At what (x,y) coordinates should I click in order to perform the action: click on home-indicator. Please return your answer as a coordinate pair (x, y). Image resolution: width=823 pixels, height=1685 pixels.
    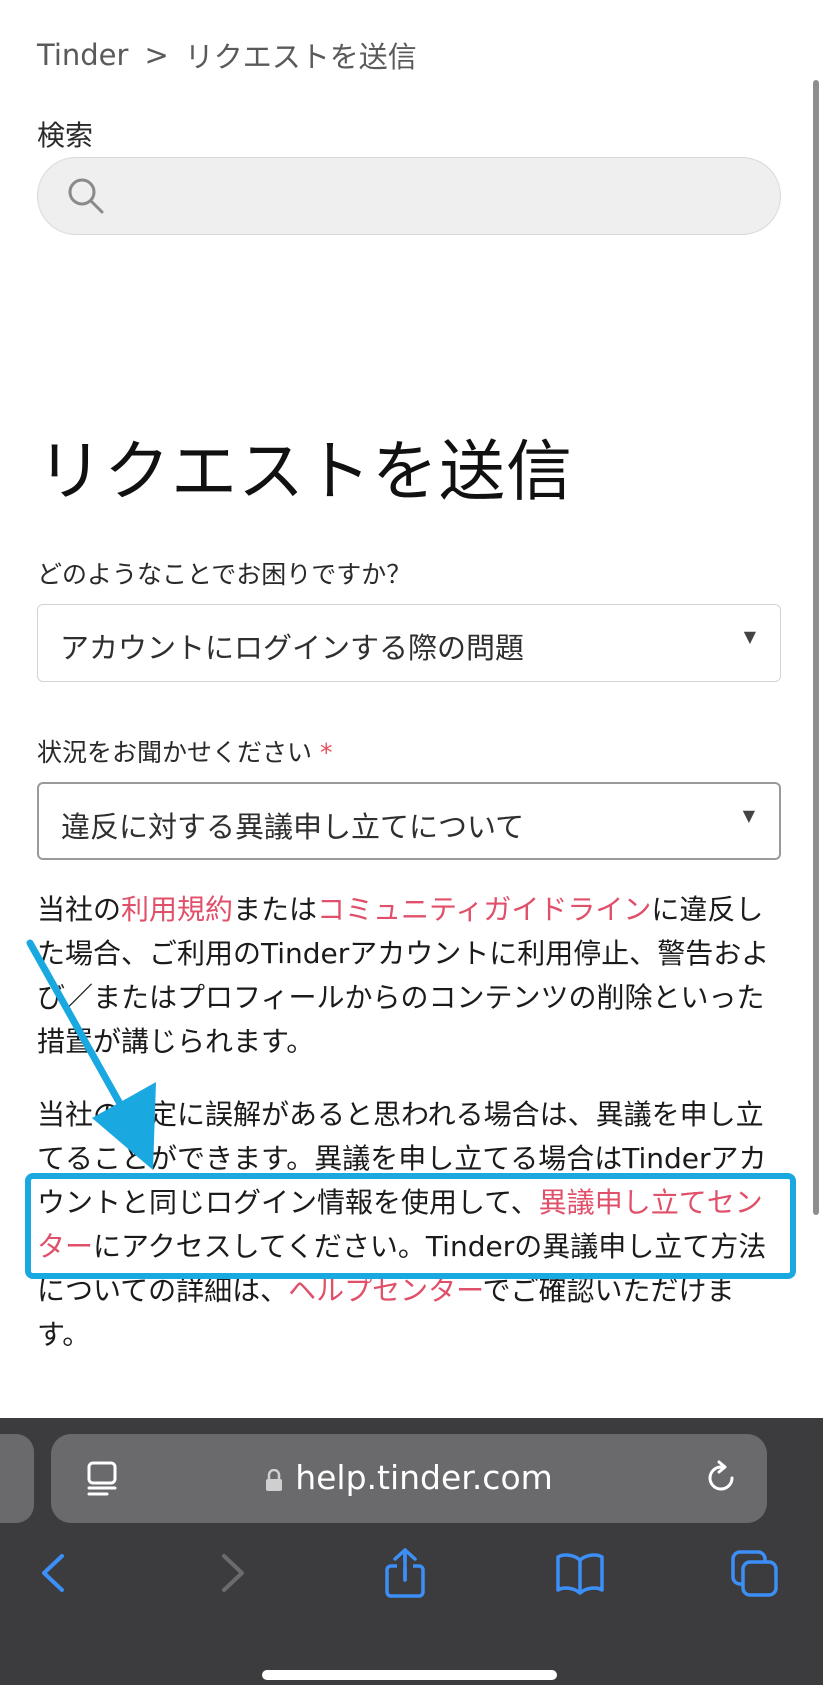
    Looking at the image, I should click on (409, 1675).